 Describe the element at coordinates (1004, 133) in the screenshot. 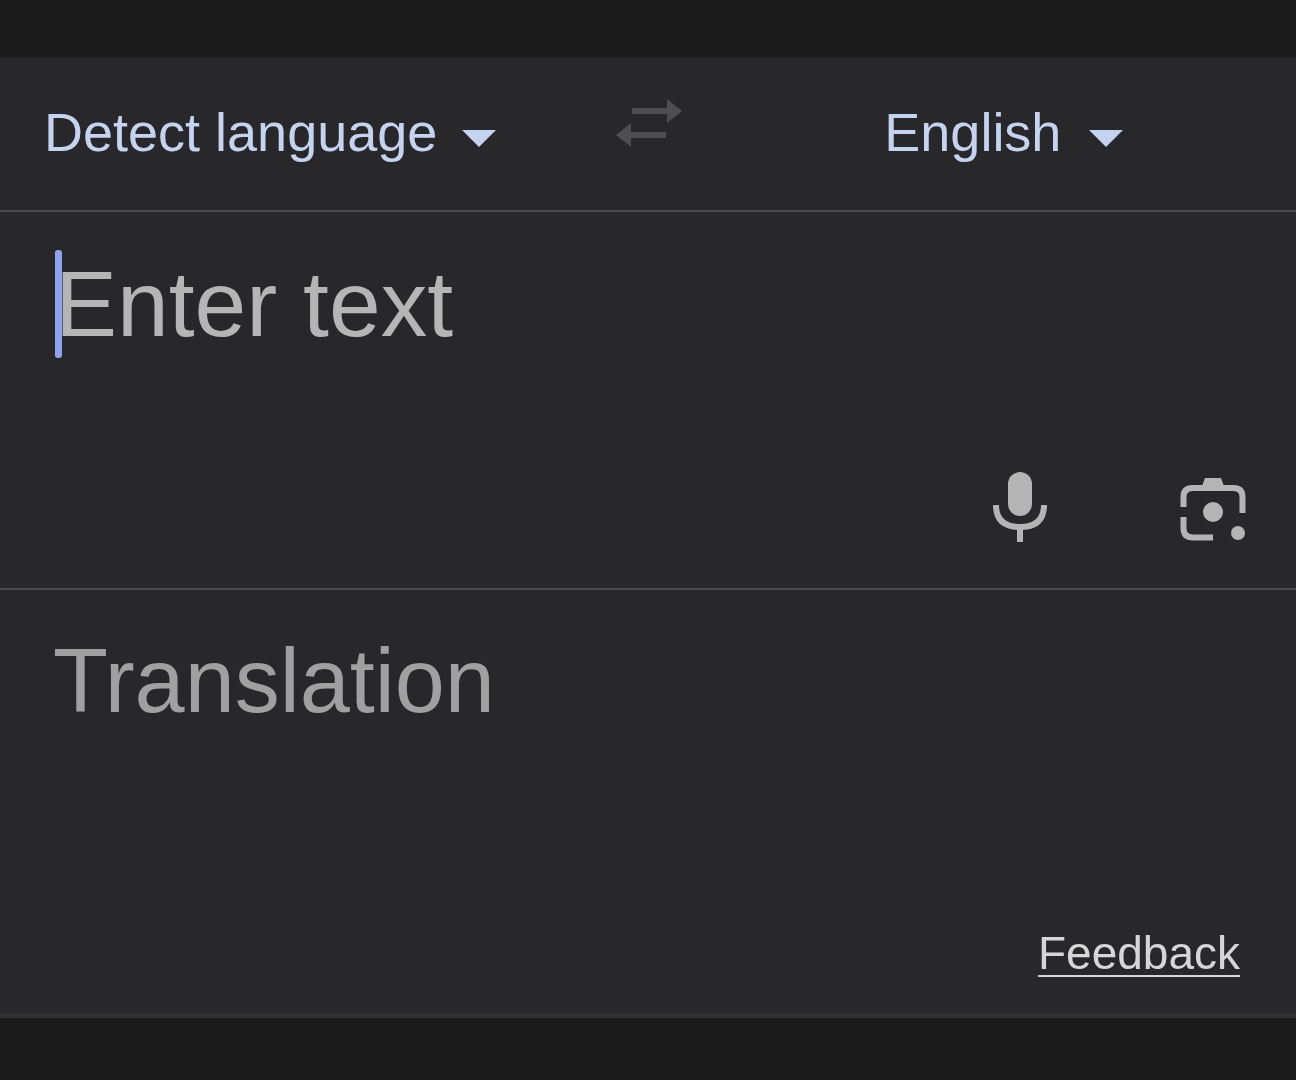

I see `target-language-dropdown: English` at that location.